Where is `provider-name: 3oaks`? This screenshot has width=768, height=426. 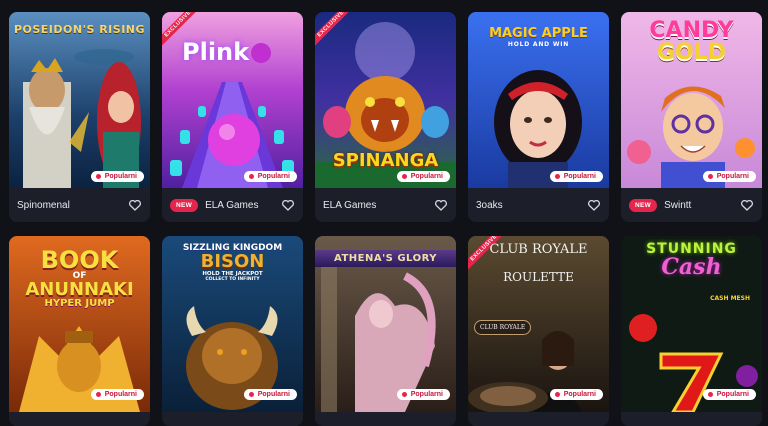
provider-name: 3oaks is located at coordinates (489, 205).